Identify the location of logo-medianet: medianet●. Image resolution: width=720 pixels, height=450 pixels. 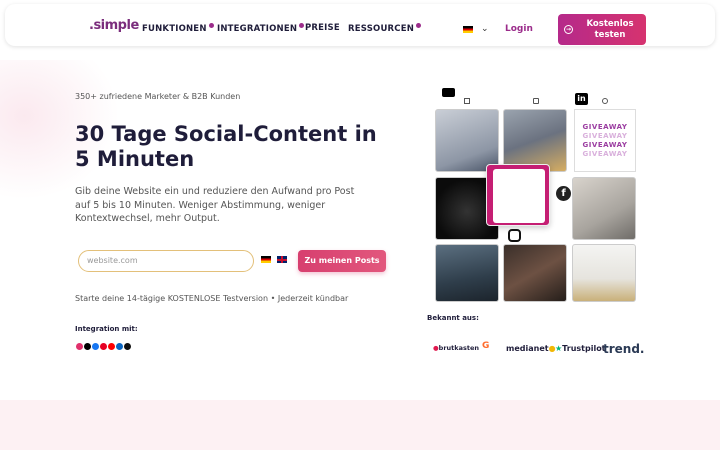
(531, 348).